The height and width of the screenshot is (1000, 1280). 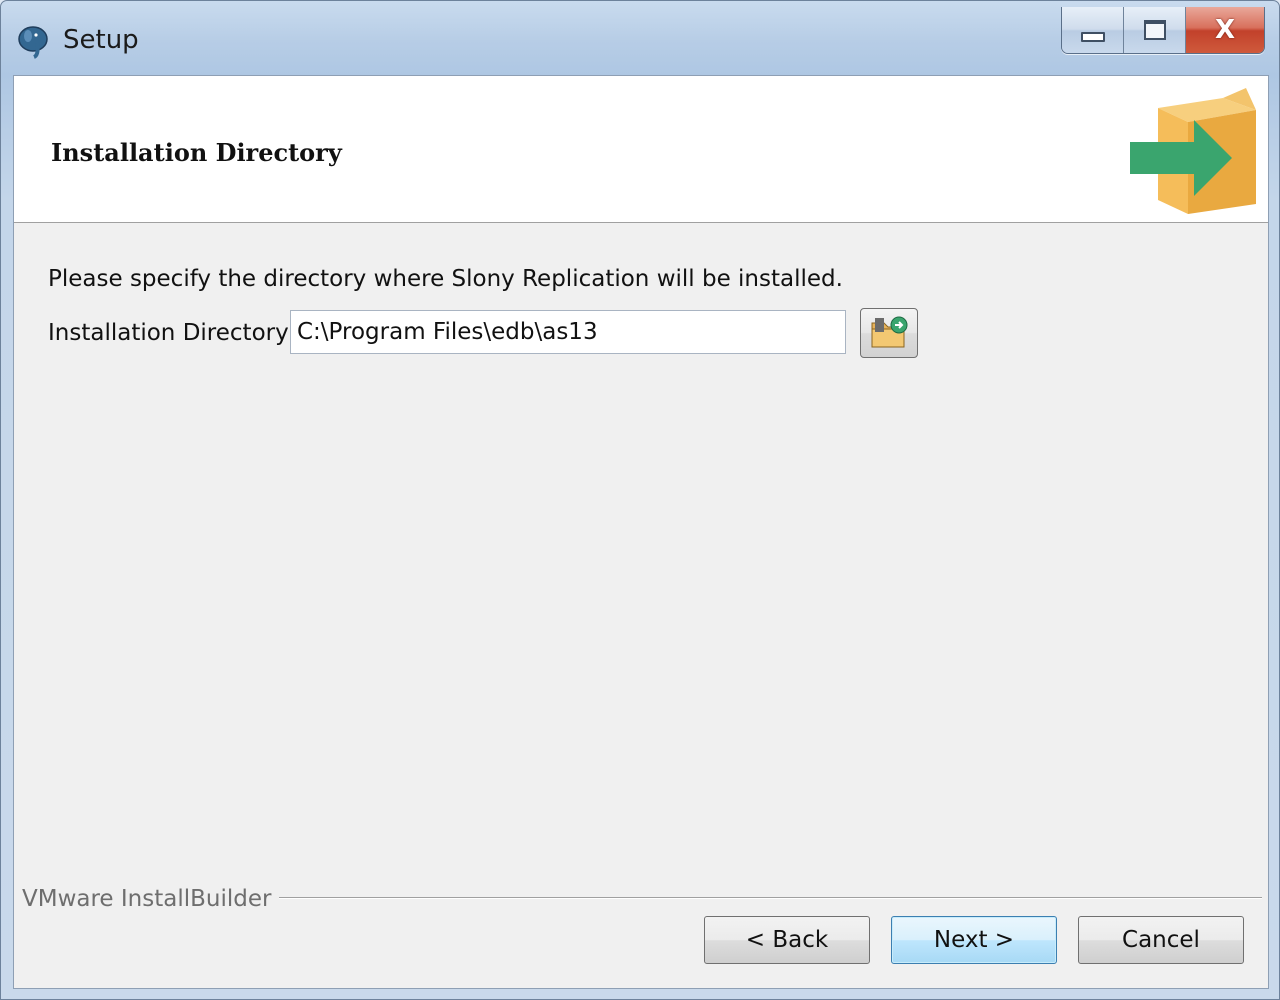 I want to click on page-title: Installation Directory, so click(x=196, y=152).